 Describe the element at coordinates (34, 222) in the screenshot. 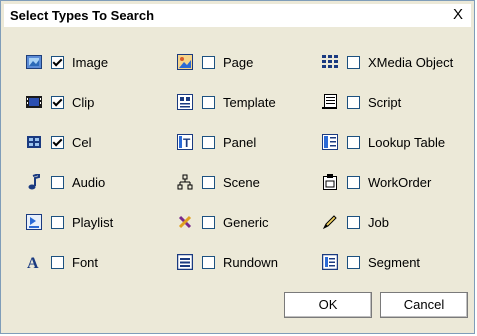

I see `playlist-icon` at that location.